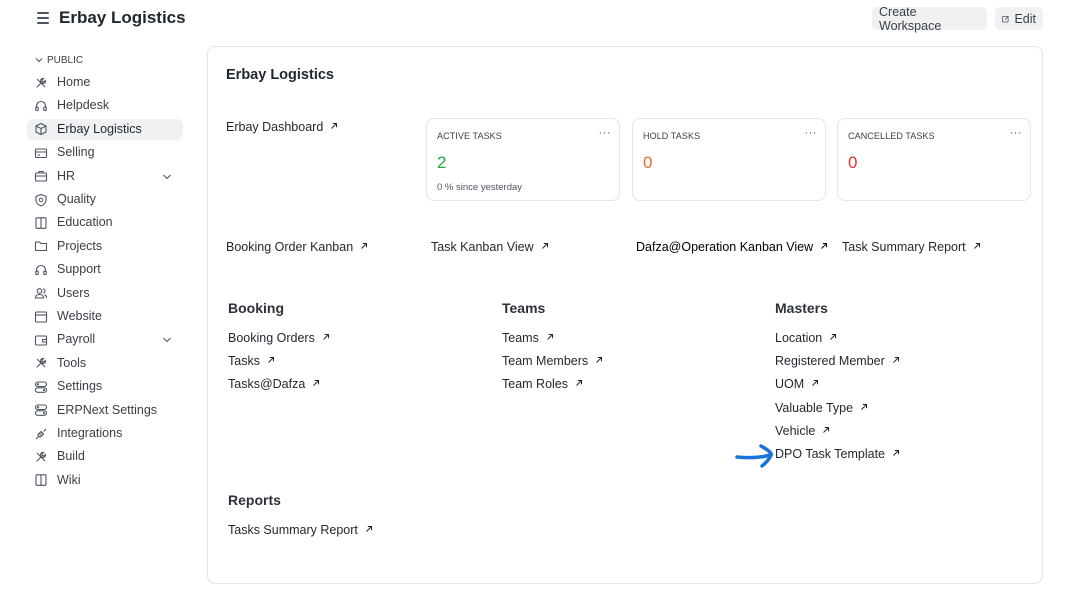  What do you see at coordinates (729, 159) in the screenshot?
I see `number-card-hold-tasks: HOLD TASKS ··· 0` at bounding box center [729, 159].